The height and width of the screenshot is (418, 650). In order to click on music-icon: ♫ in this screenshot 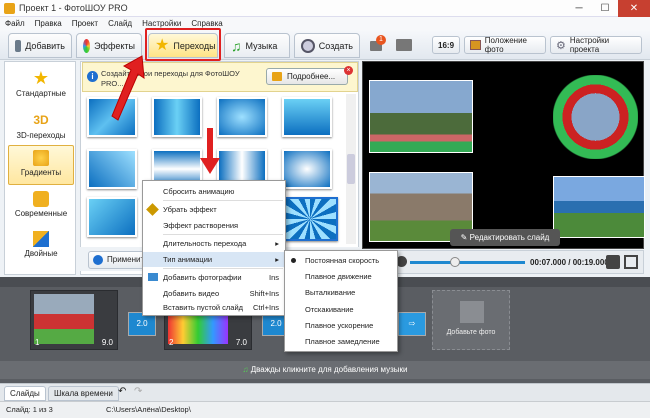, I will do `click(246, 369)`.